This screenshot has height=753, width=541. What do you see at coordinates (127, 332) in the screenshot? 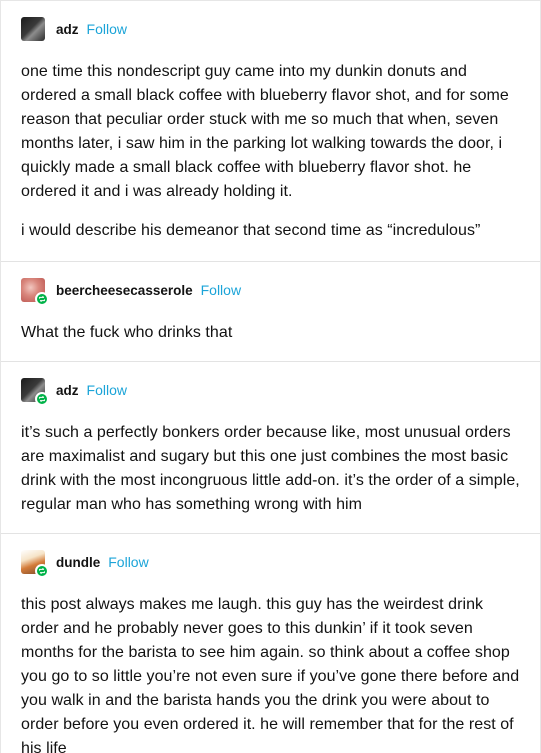
I see `paragraph: What the fuck who drinks that` at bounding box center [127, 332].